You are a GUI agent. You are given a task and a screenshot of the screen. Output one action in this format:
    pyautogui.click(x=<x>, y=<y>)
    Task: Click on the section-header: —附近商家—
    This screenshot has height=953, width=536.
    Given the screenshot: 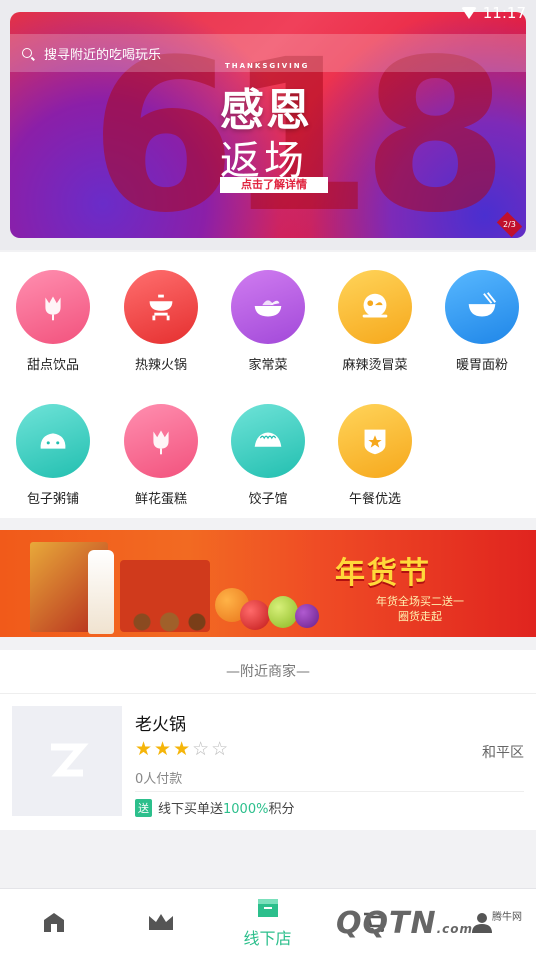 What is the action you would take?
    pyautogui.click(x=268, y=672)
    